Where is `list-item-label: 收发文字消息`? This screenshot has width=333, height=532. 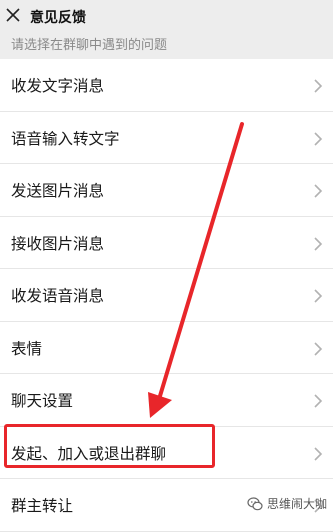
list-item-label: 收发文字消息 is located at coordinates (58, 86).